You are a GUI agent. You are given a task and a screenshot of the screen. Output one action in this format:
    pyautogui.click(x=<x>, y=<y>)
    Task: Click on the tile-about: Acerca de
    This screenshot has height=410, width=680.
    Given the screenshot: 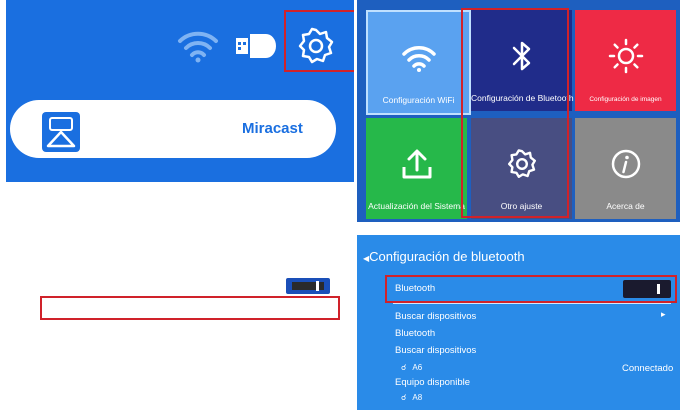 What is the action you would take?
    pyautogui.click(x=625, y=168)
    